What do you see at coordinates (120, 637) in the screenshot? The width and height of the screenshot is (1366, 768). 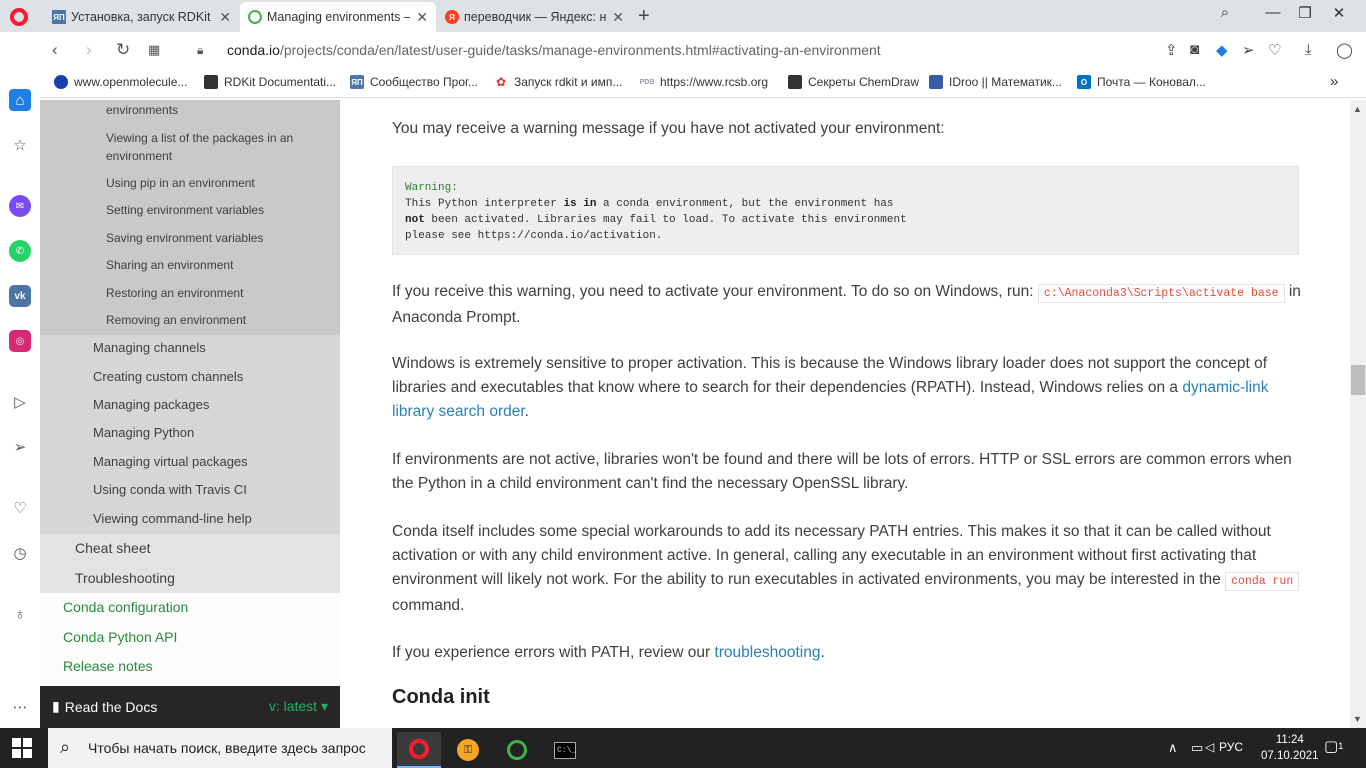 I see `nav-item: Conda Python API` at bounding box center [120, 637].